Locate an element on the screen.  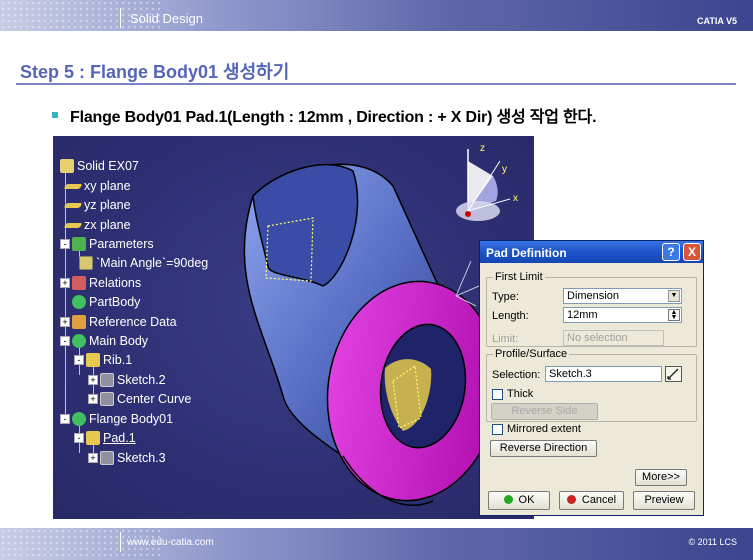
tree-item-center-curve: + Center Curve is located at coordinates (139, 399).